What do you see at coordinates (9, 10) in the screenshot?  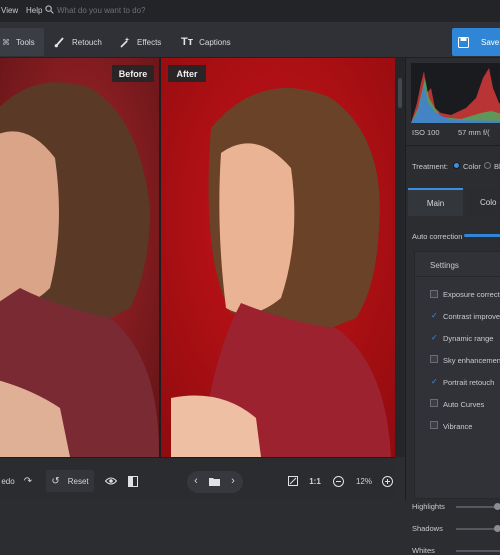 I see `menu-view: View` at bounding box center [9, 10].